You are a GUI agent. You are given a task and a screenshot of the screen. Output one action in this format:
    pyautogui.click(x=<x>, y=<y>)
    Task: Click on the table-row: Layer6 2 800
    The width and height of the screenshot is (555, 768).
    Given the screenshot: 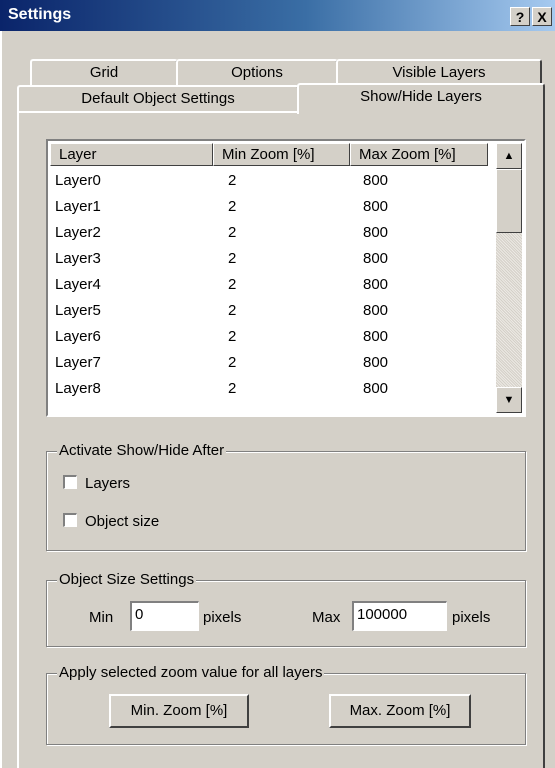 What is the action you would take?
    pyautogui.click(x=273, y=338)
    